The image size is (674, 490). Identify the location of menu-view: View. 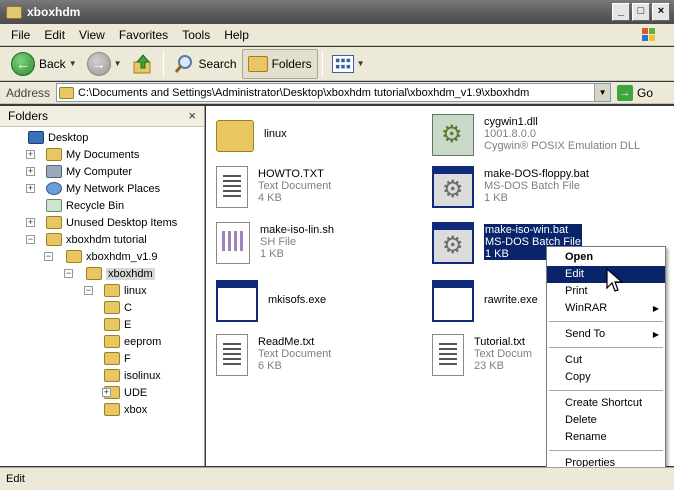
(92, 35).